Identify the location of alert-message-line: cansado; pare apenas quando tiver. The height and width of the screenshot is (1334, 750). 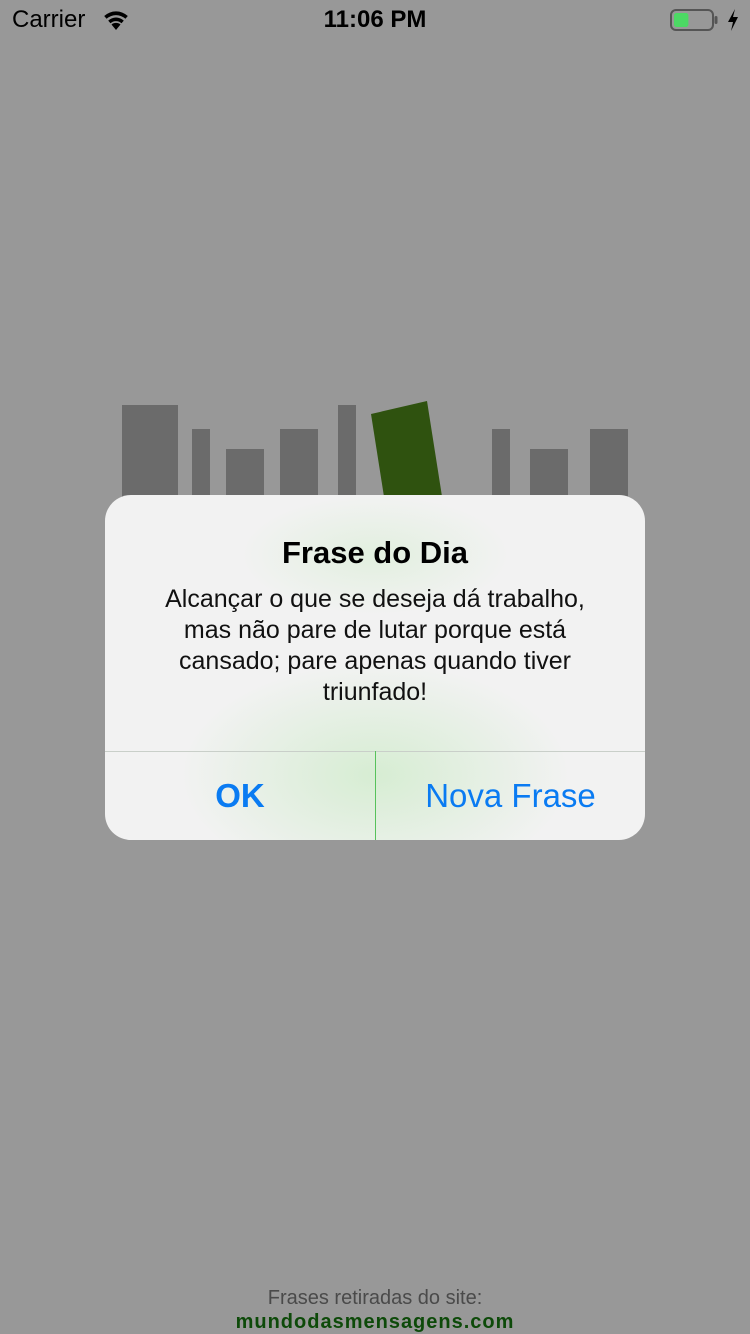
(375, 661).